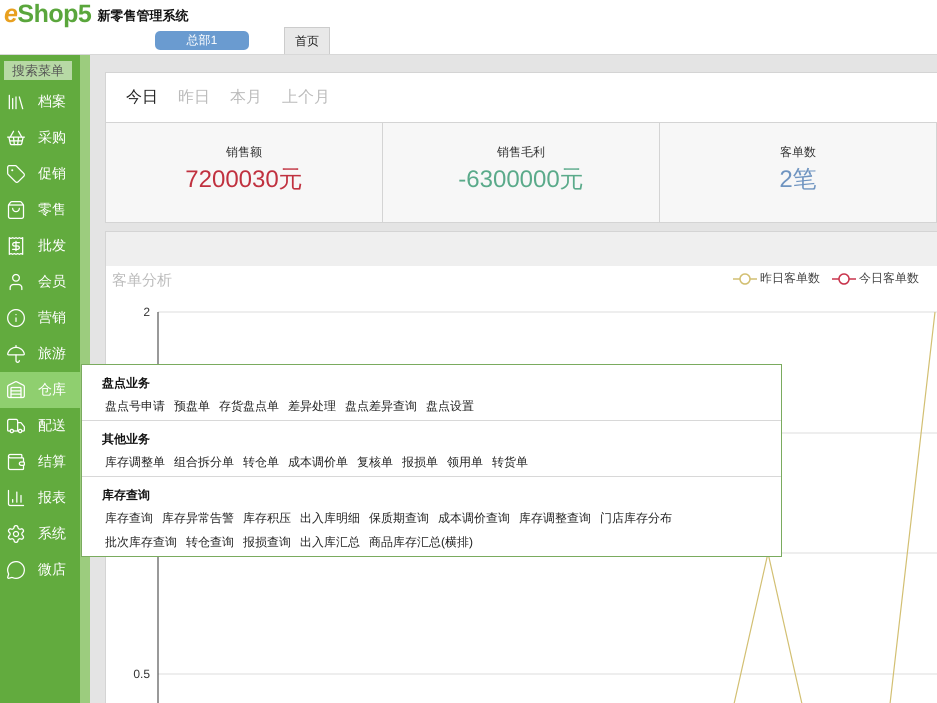 Image resolution: width=937 pixels, height=703 pixels. Describe the element at coordinates (48, 14) in the screenshot. I see `logo: eShop5` at that location.